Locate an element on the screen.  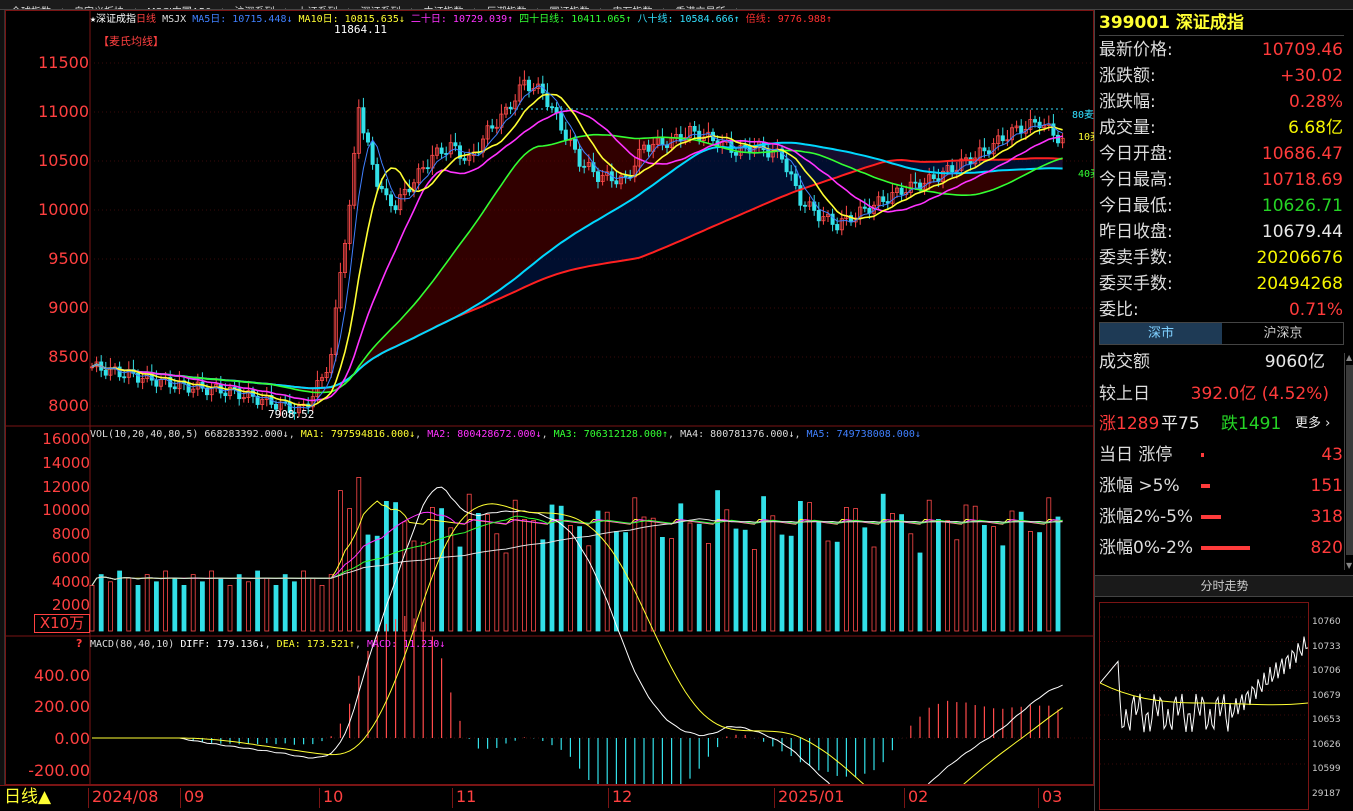
quote-row: 今日最高: 10718.69 is located at coordinates (1221, 180).